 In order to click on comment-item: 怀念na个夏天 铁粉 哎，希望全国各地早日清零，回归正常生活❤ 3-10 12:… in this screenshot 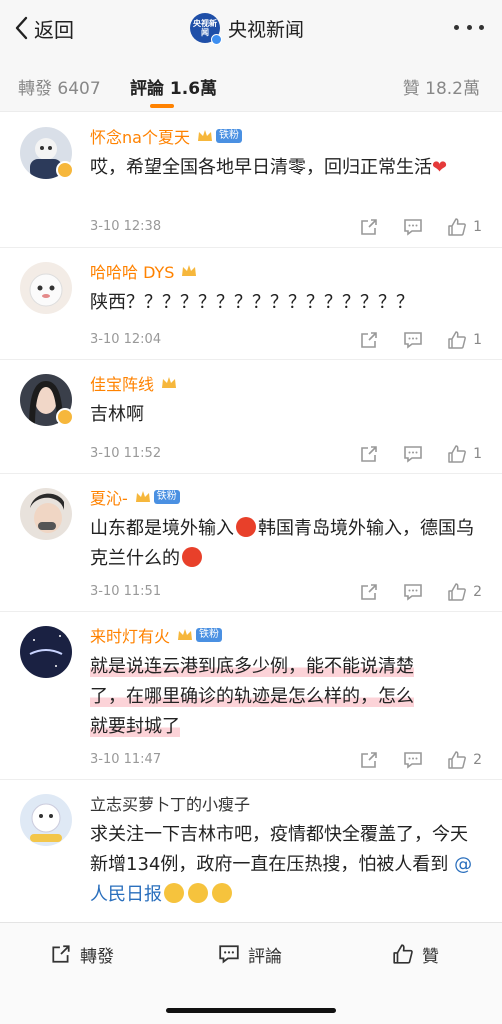, I will do `click(251, 180)`.